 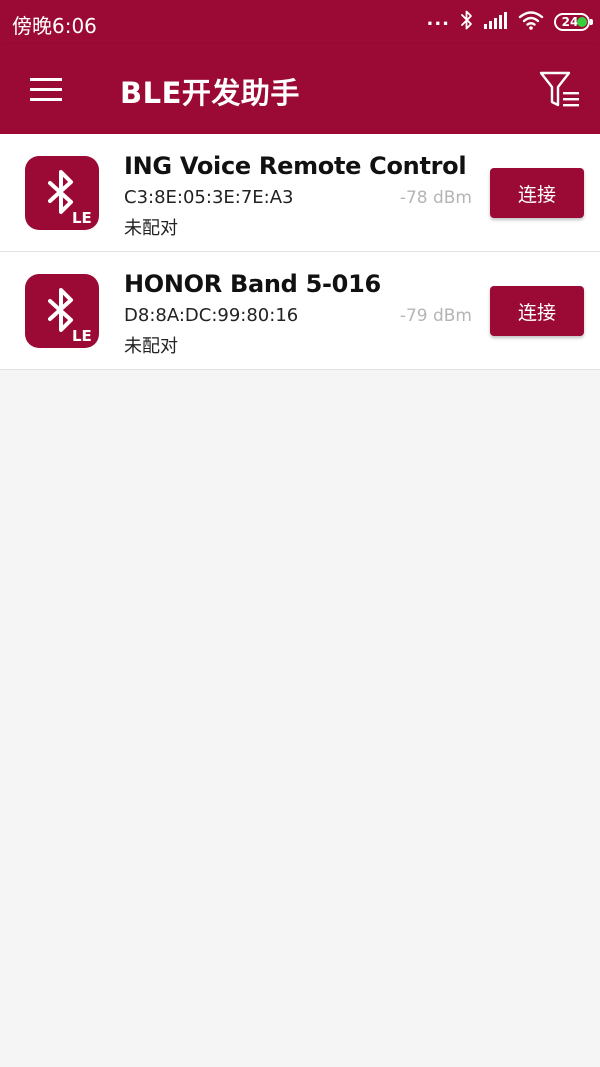 I want to click on menu-icon, so click(x=46, y=89).